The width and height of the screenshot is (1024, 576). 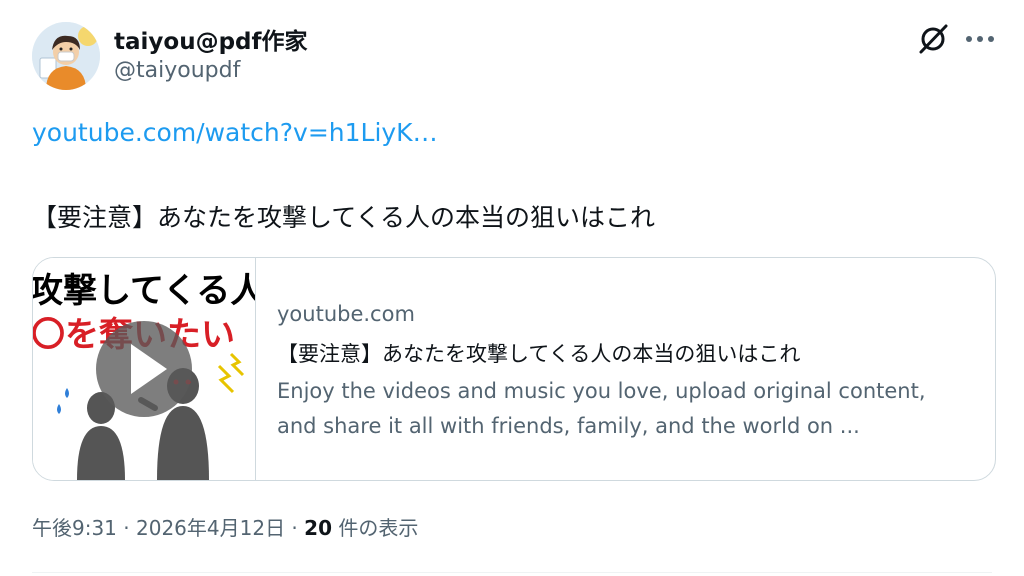 I want to click on play-icon, so click(x=144, y=369).